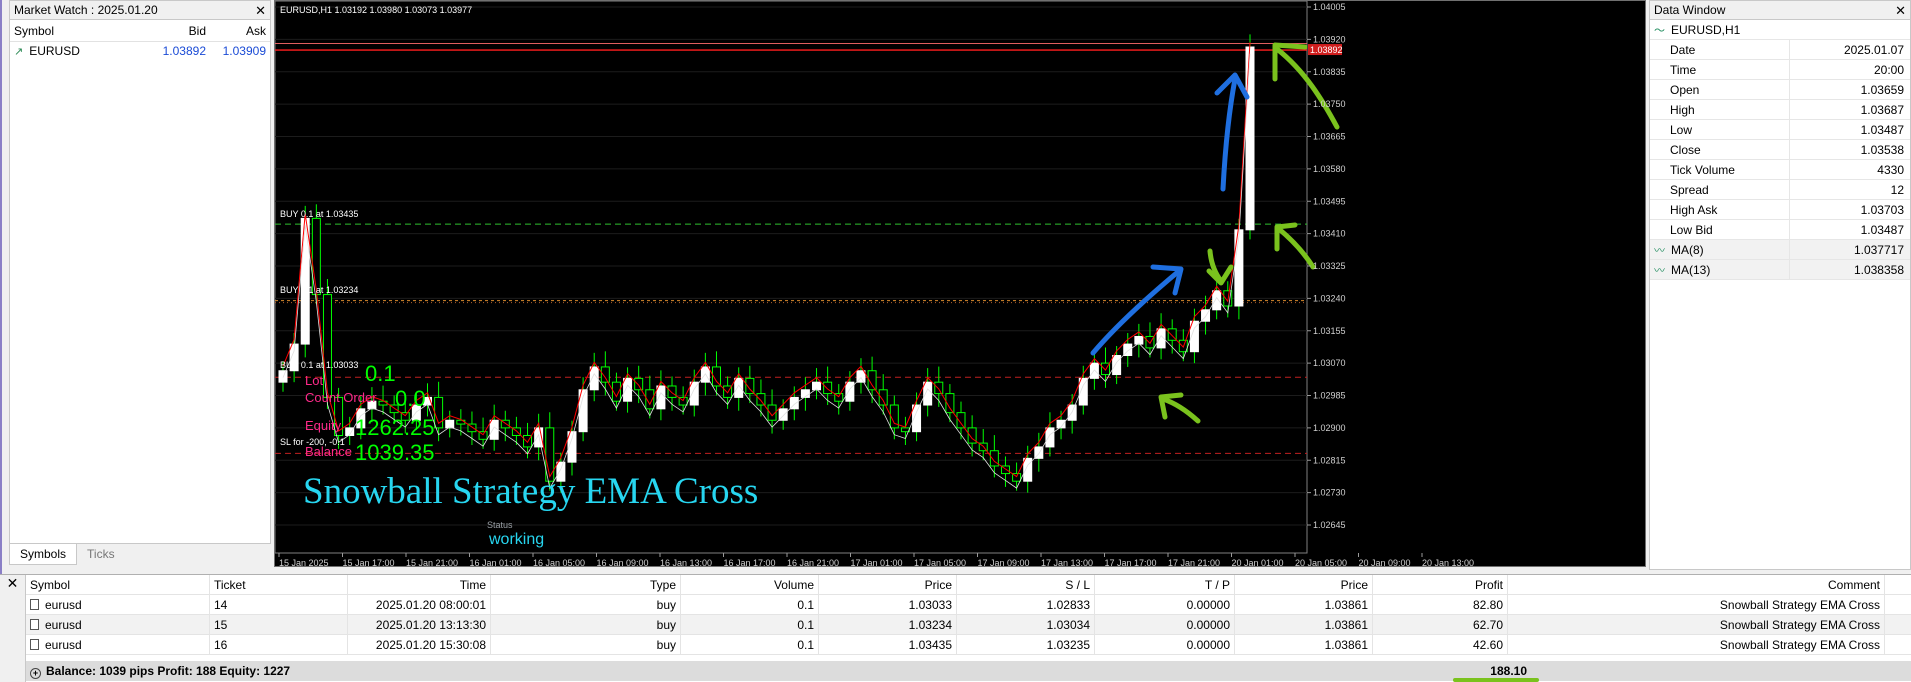 The image size is (1911, 682). What do you see at coordinates (319, 290) in the screenshot?
I see `buy-line-label-2: BUY 0.1 at 1.03234` at bounding box center [319, 290].